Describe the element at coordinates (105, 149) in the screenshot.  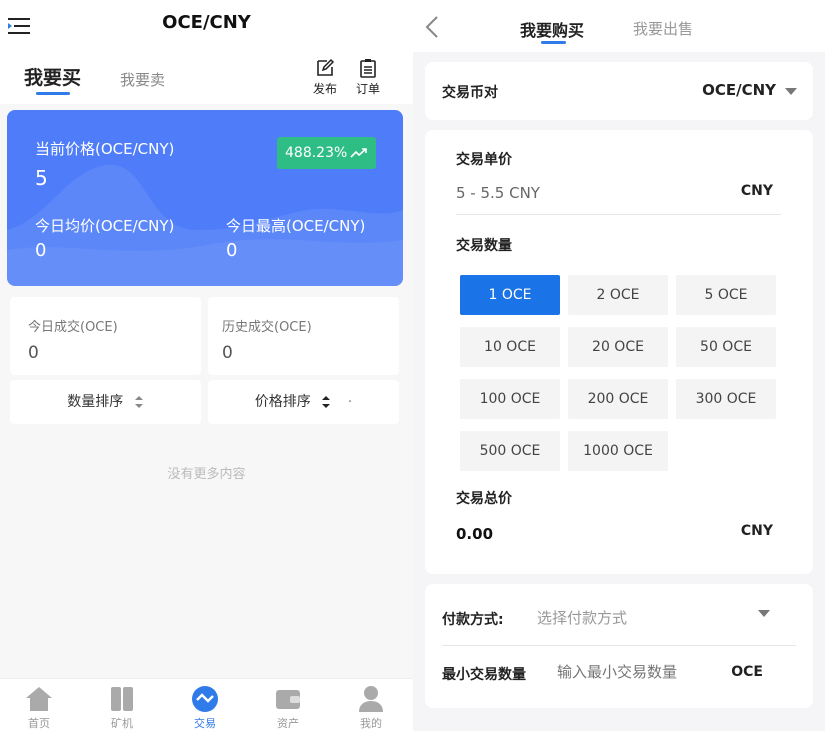
I see `current-price-label: 当前价格(OCE/CNY)` at that location.